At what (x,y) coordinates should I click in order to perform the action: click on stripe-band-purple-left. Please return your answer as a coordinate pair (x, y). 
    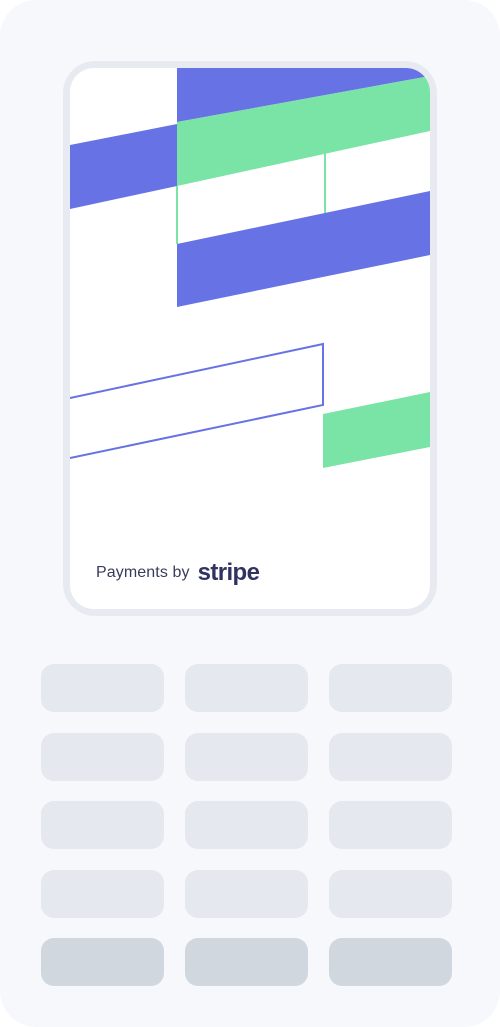
    Looking at the image, I should click on (123, 166).